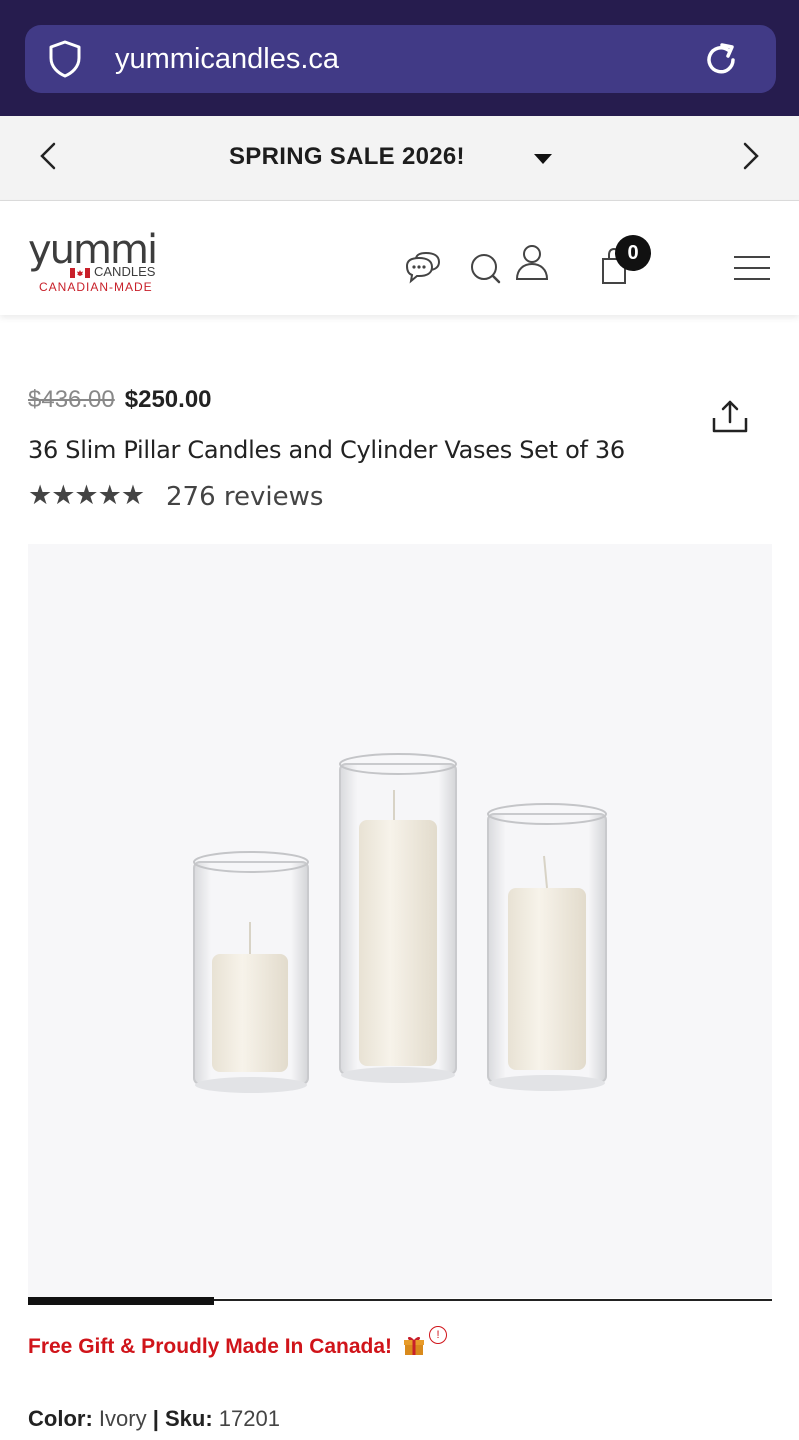 This screenshot has width=799, height=1440. I want to click on user-icon, so click(532, 262).